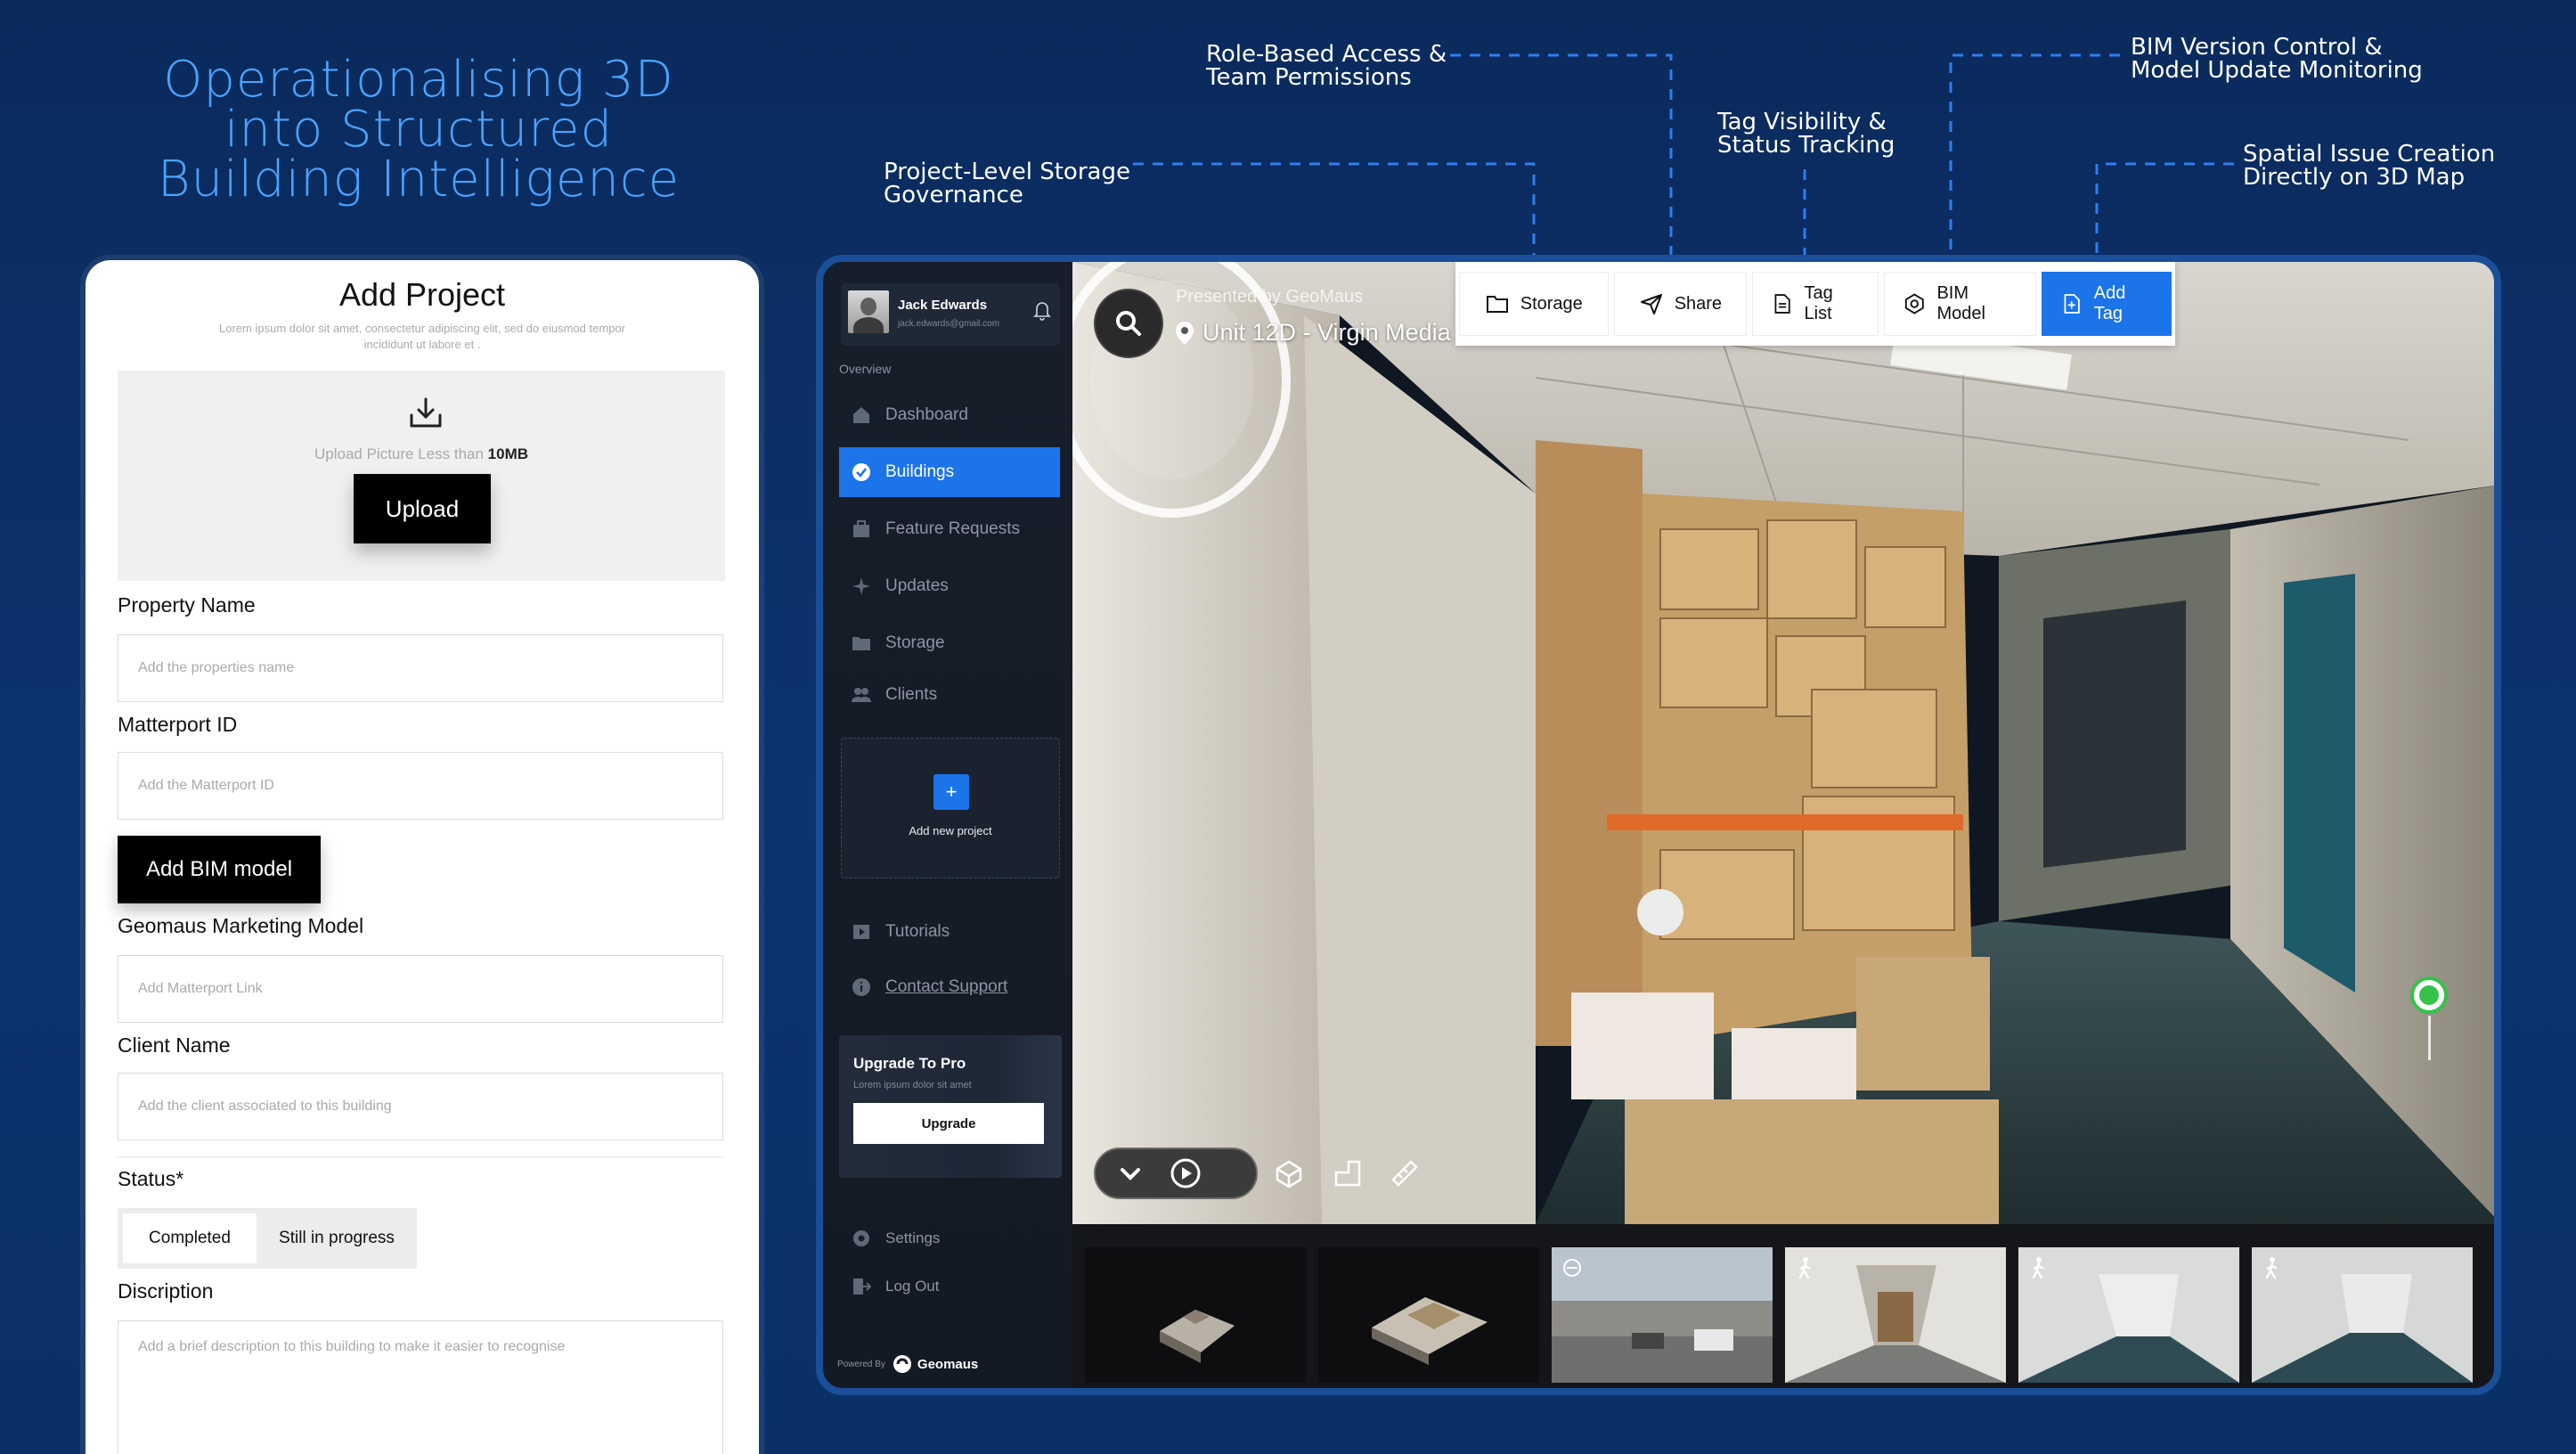 This screenshot has height=1454, width=2576. I want to click on client-name-label: Client Name, so click(174, 1045).